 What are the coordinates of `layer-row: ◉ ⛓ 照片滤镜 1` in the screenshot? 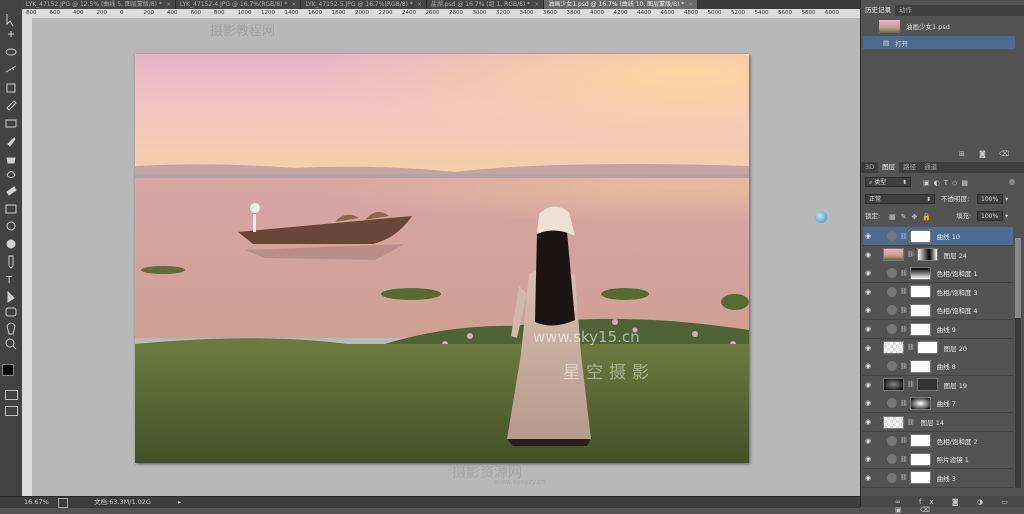 It's located at (938, 460).